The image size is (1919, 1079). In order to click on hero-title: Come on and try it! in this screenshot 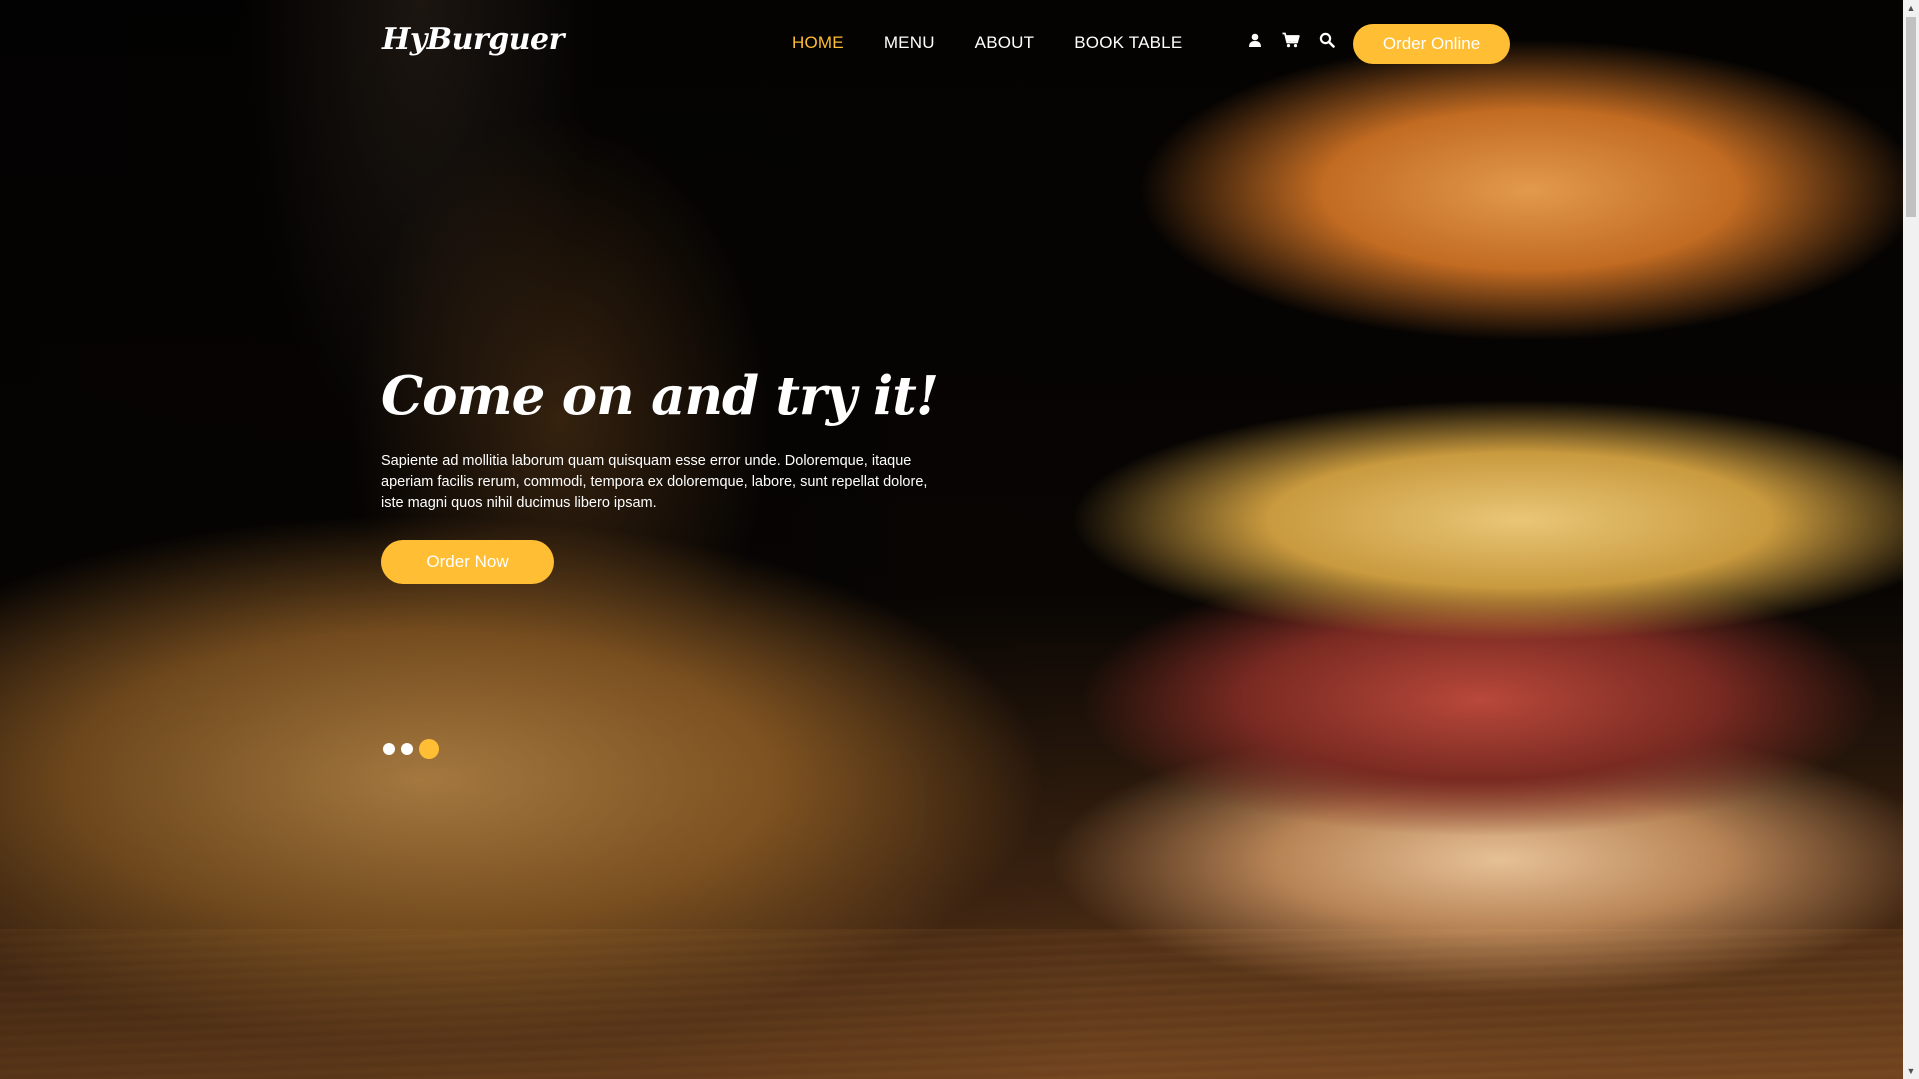, I will do `click(660, 396)`.